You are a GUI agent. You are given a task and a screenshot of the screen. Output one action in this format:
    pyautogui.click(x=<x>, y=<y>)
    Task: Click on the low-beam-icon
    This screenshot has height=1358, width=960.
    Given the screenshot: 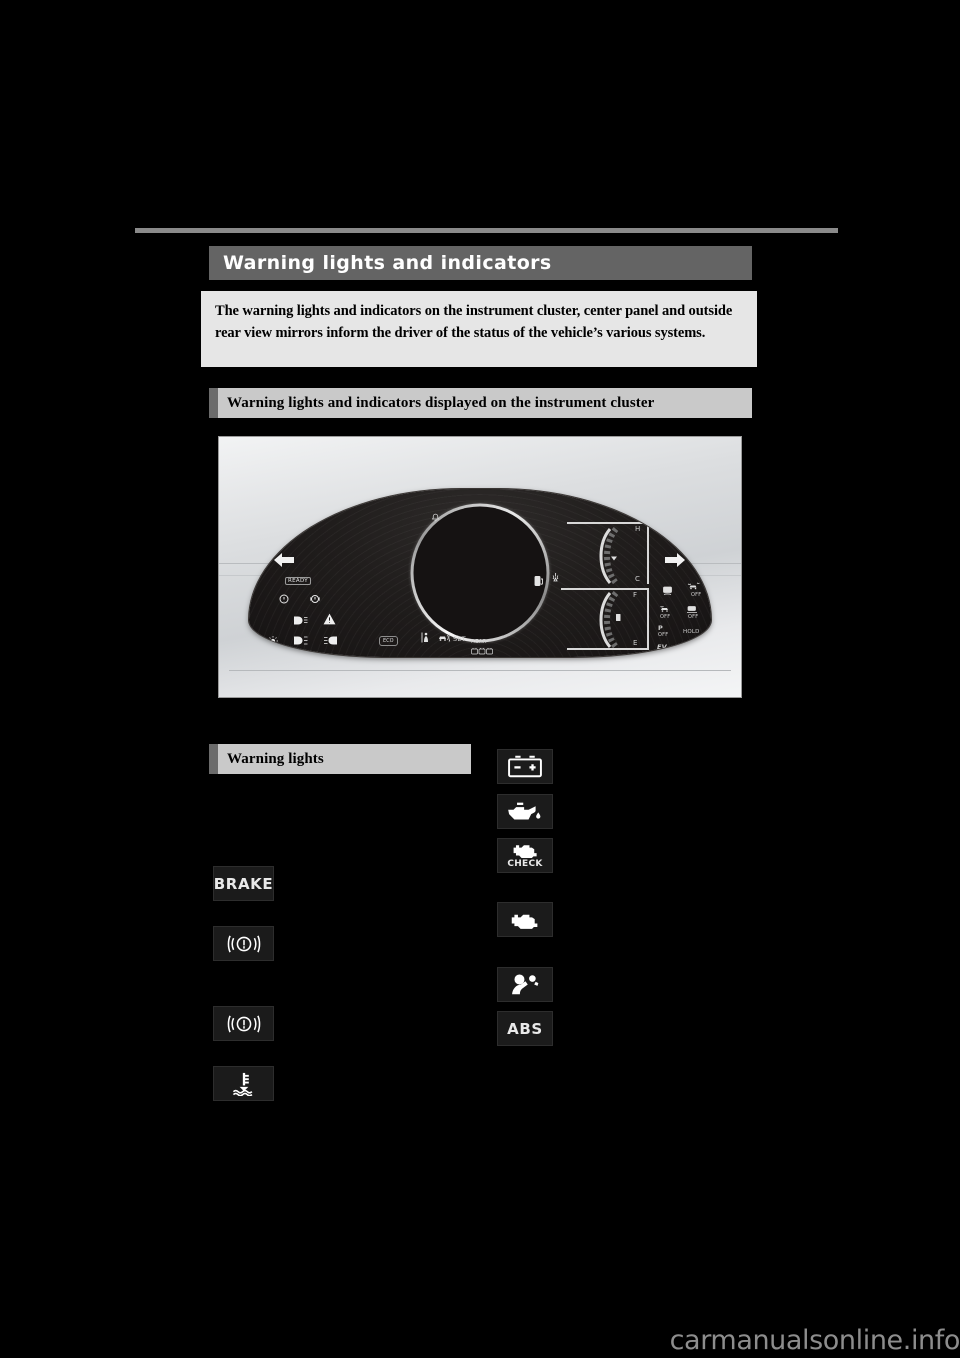 What is the action you would take?
    pyautogui.click(x=300, y=620)
    